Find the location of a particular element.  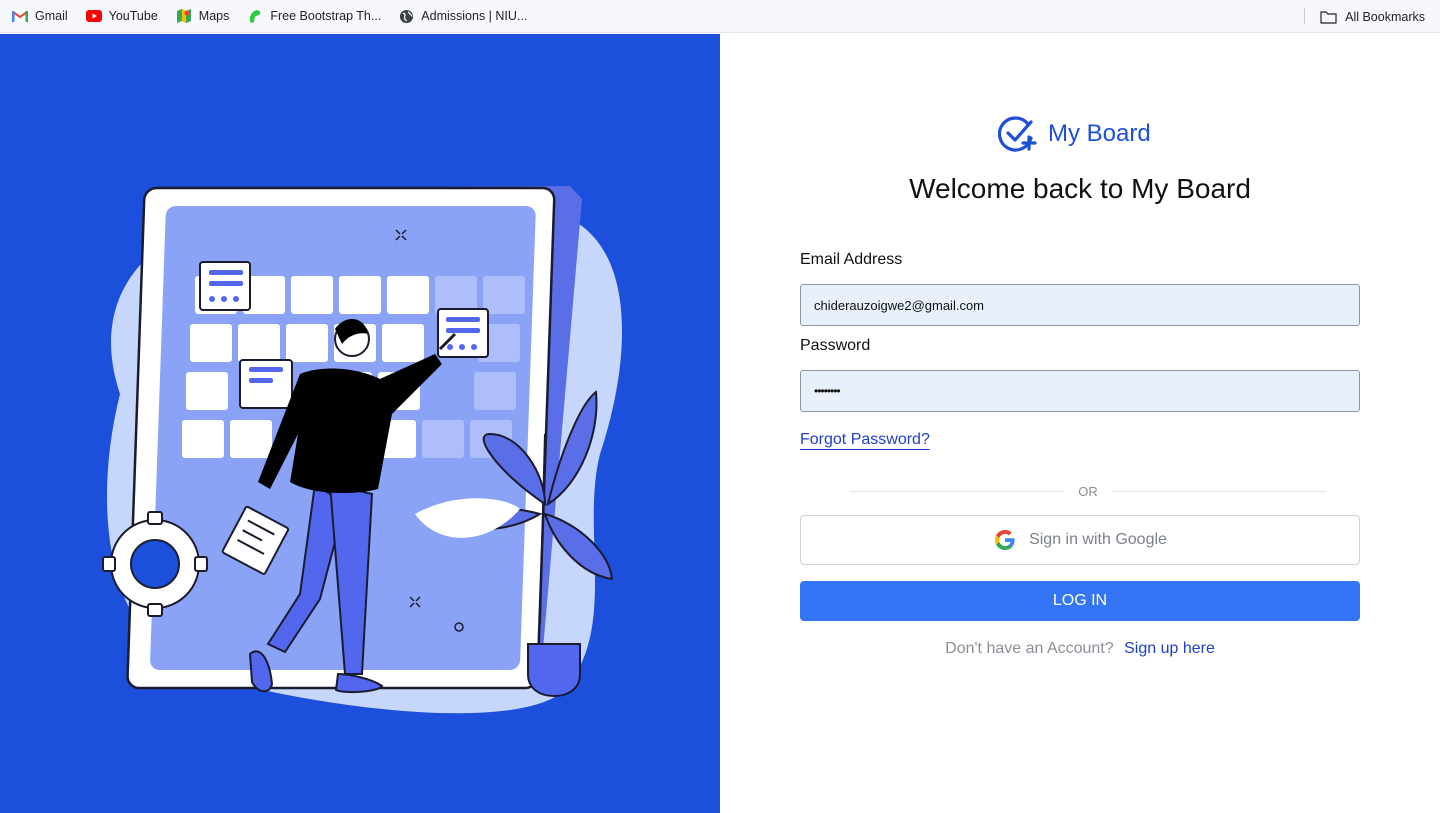

bookmarks-separator is located at coordinates (1304, 16).